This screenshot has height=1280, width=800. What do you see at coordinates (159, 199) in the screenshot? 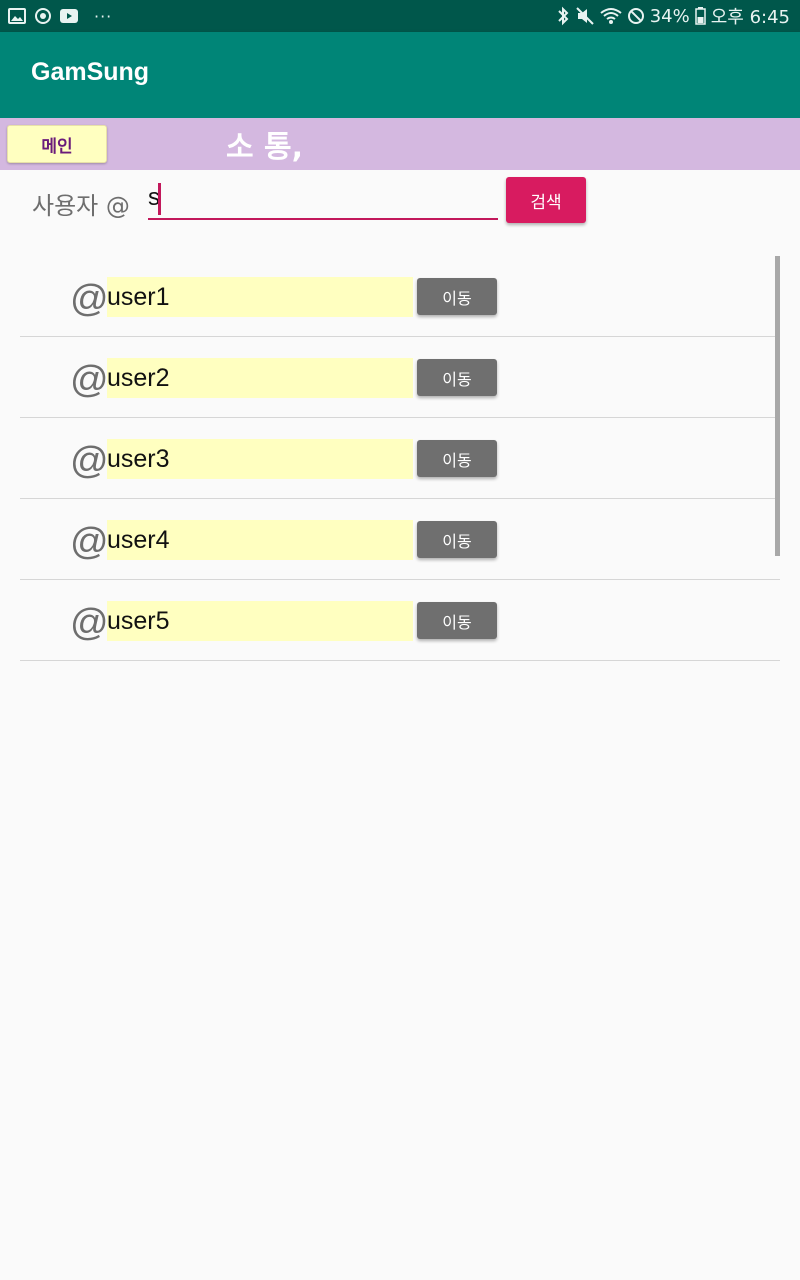
I see `text-cursor` at bounding box center [159, 199].